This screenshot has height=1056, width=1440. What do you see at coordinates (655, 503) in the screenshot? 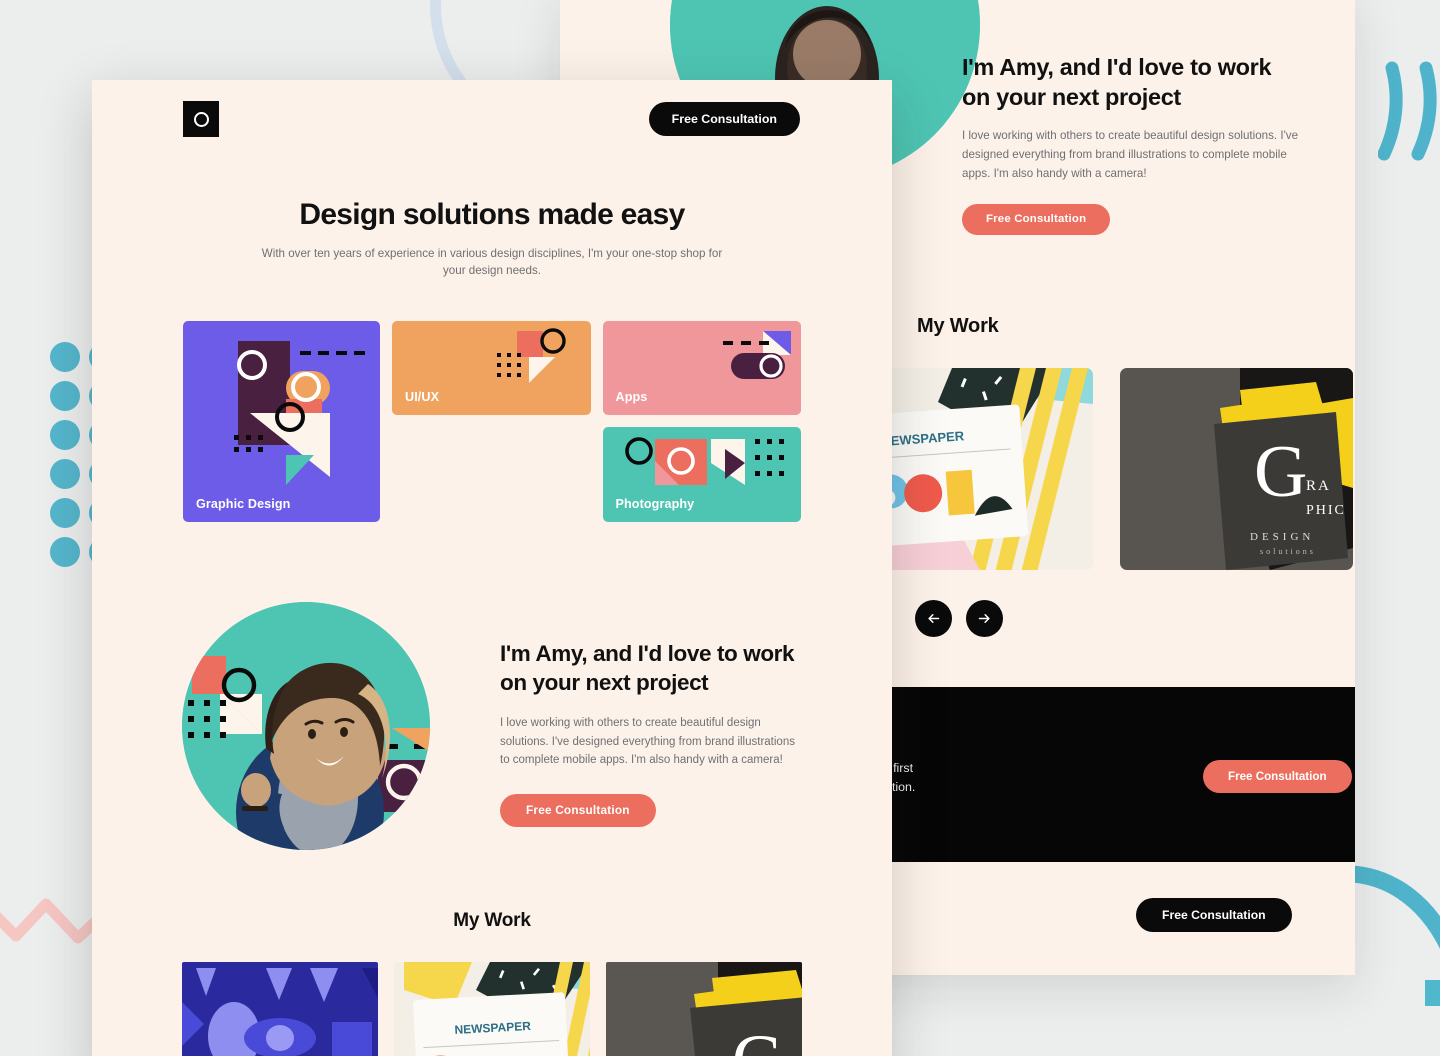
I see `service-label-photography: Photography` at bounding box center [655, 503].